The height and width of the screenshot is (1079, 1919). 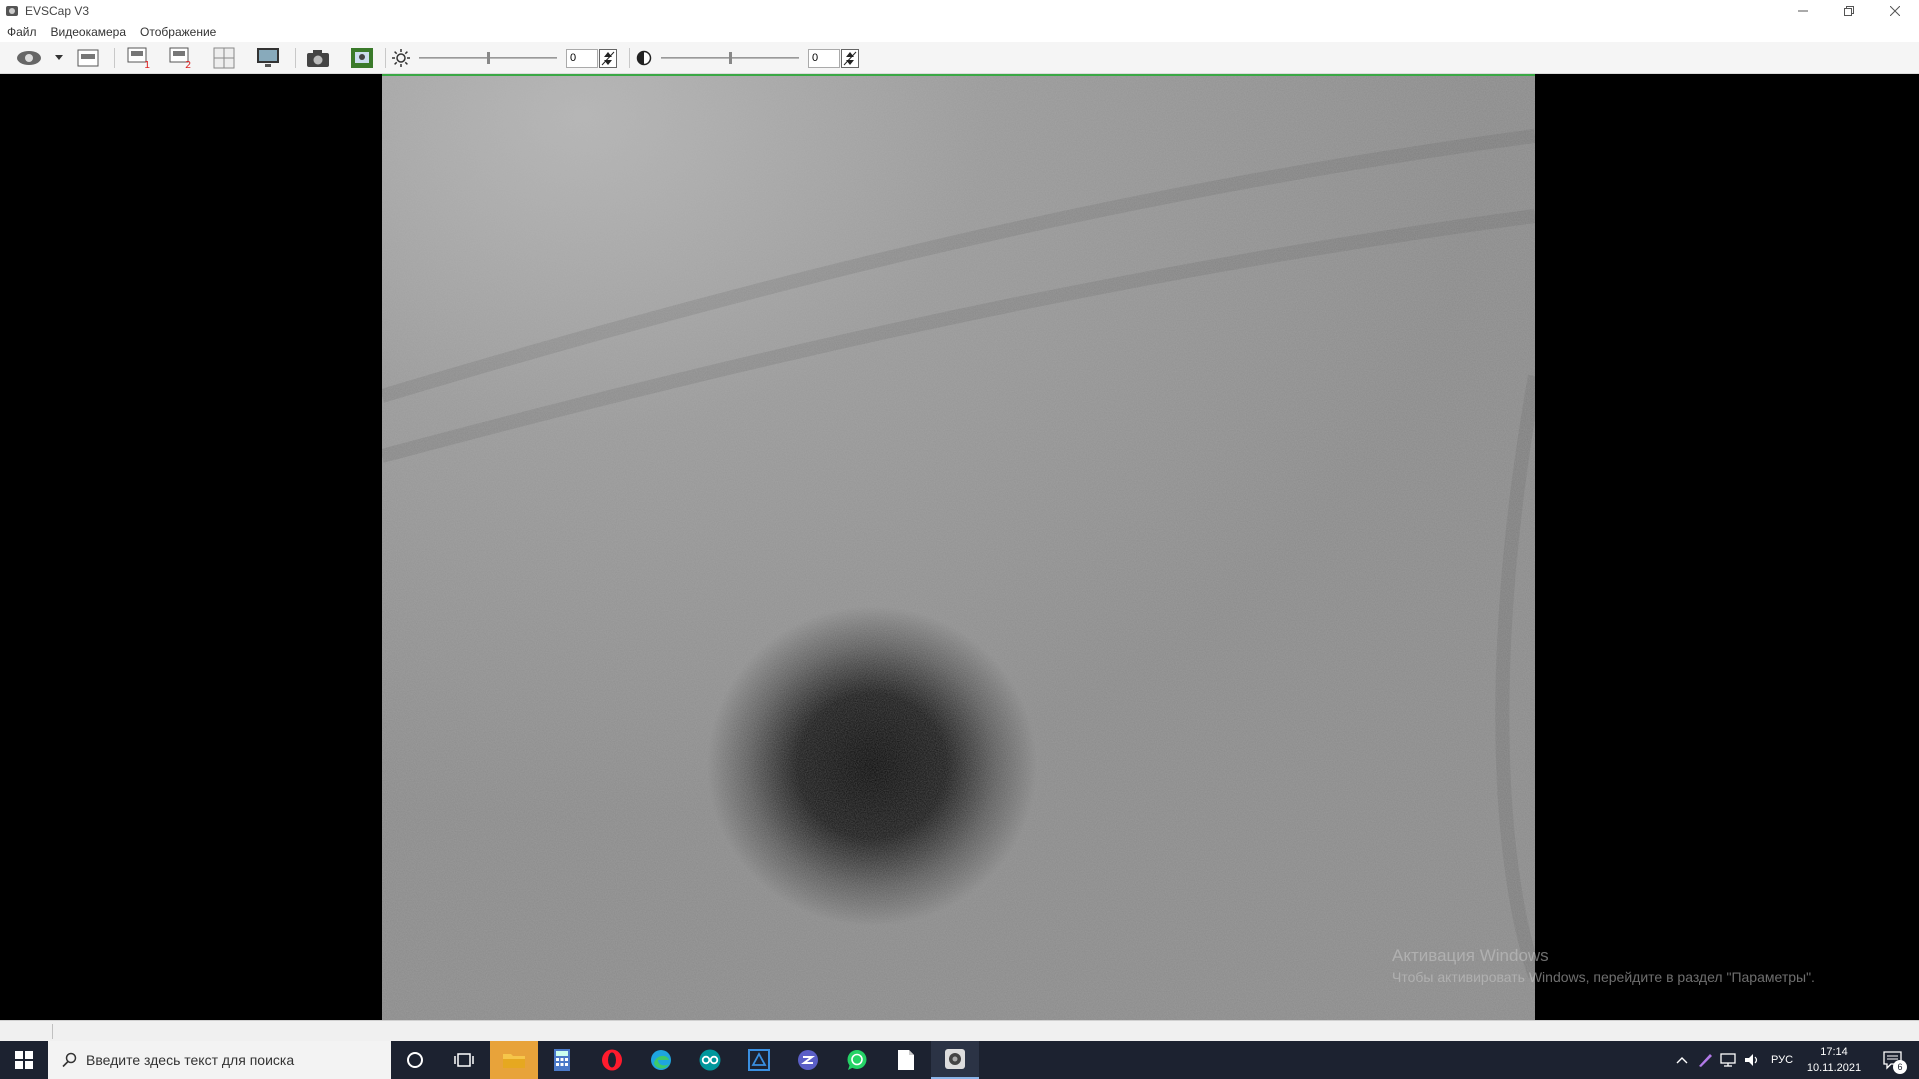 I want to click on tray-network-button, so click(x=1728, y=1060).